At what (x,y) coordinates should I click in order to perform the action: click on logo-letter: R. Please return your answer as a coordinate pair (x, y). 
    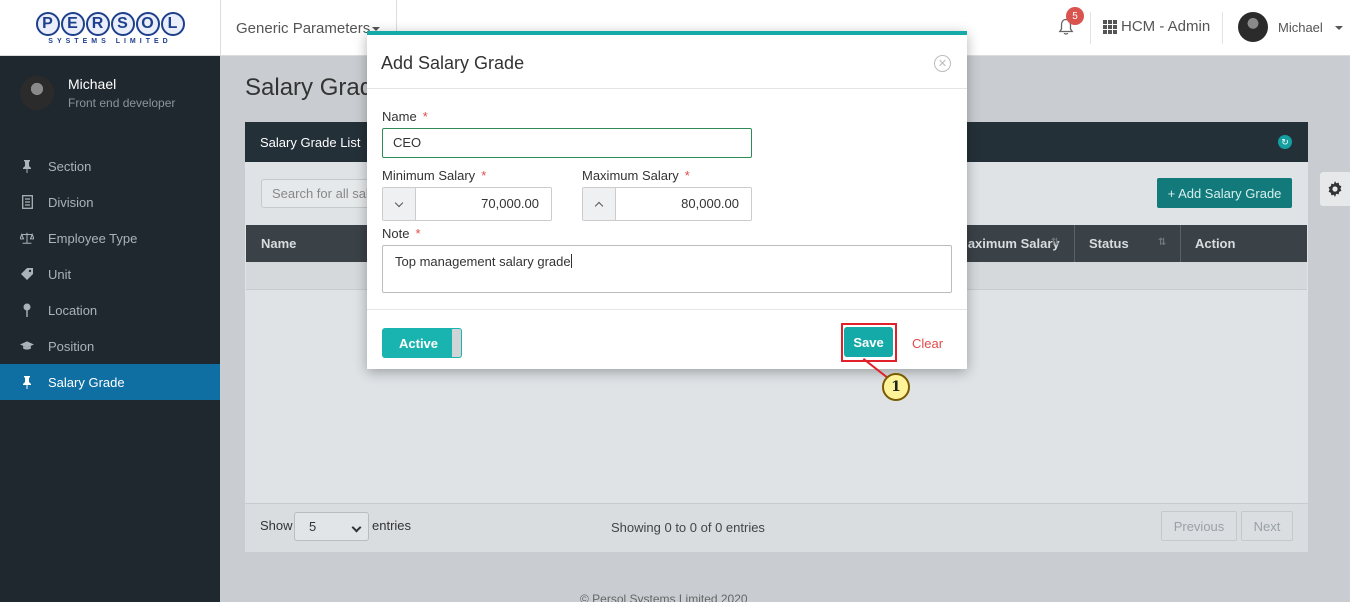
    Looking at the image, I should click on (97, 23).